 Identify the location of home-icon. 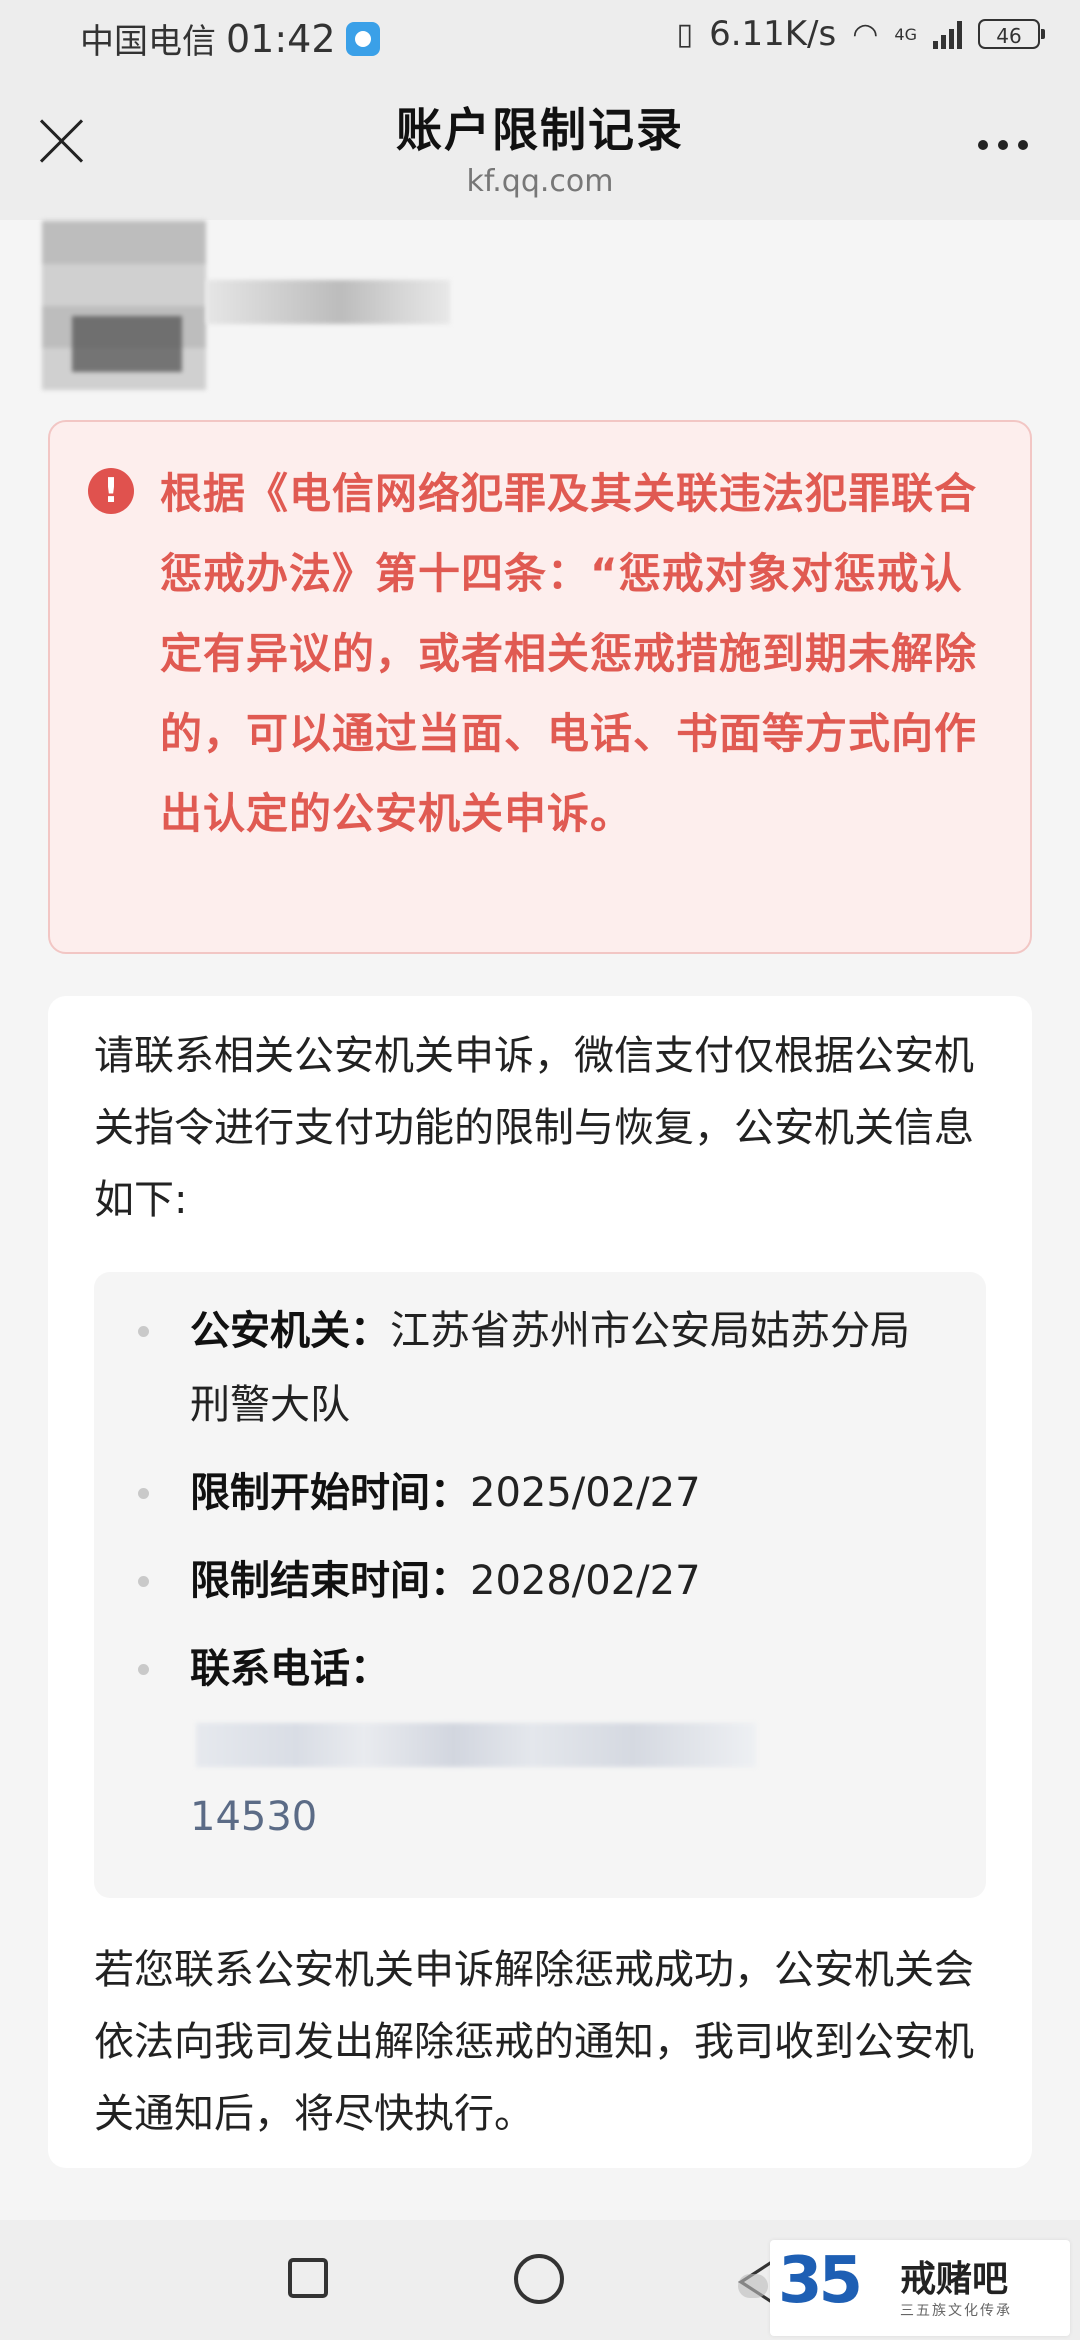
(539, 2279).